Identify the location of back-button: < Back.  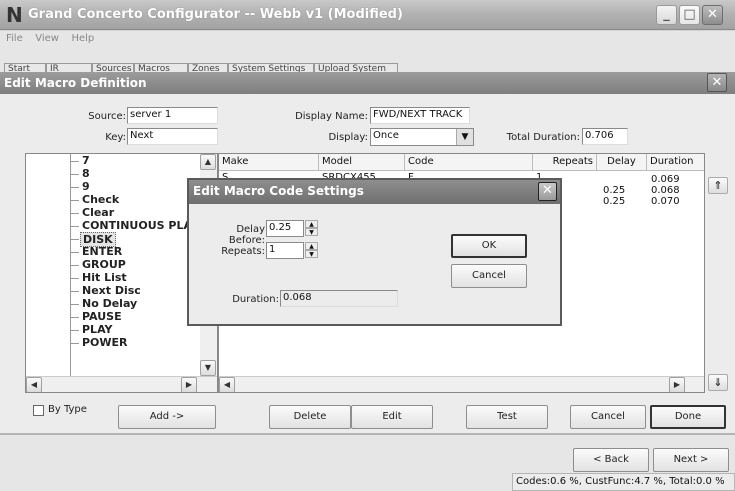
(611, 460).